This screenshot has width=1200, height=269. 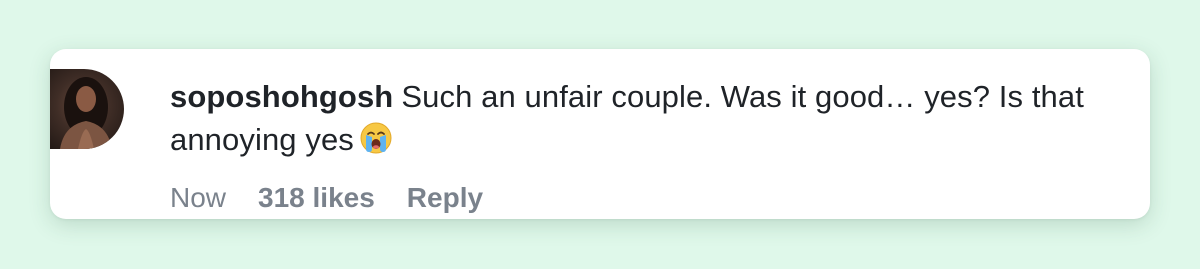 What do you see at coordinates (376, 143) in the screenshot?
I see `crying-face-emoji-icon` at bounding box center [376, 143].